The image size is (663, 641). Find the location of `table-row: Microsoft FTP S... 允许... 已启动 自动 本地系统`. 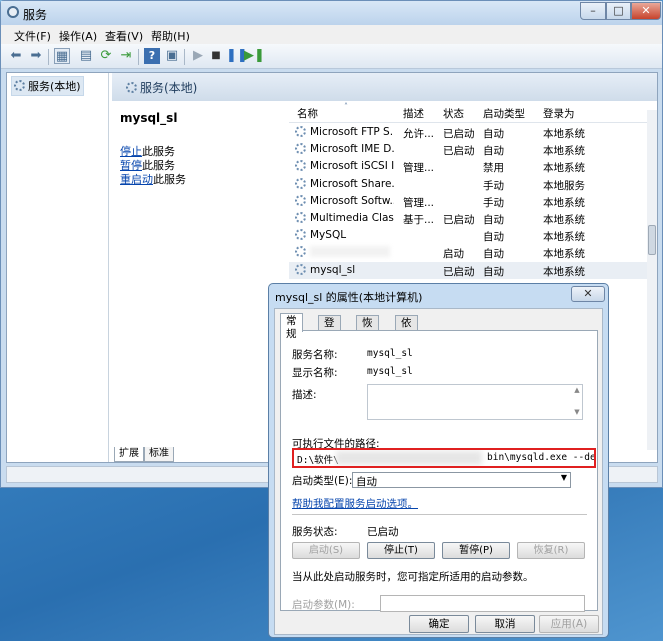

table-row: Microsoft FTP S... 允许... 已启动 自动 本地系统 is located at coordinates (469, 132).